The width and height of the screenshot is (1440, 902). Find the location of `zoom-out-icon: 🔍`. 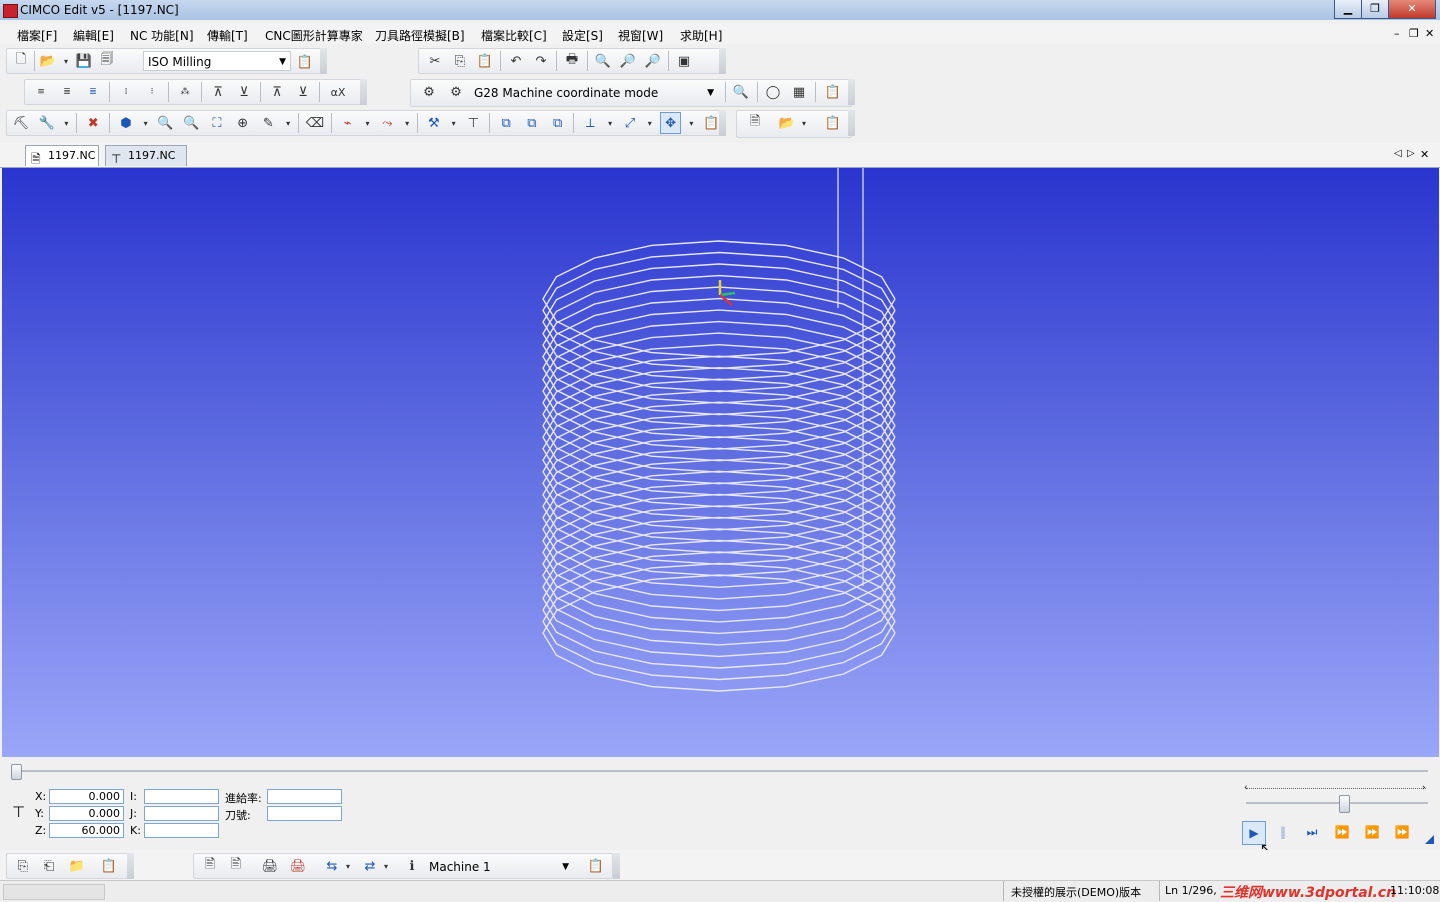

zoom-out-icon: 🔍 is located at coordinates (191, 123).